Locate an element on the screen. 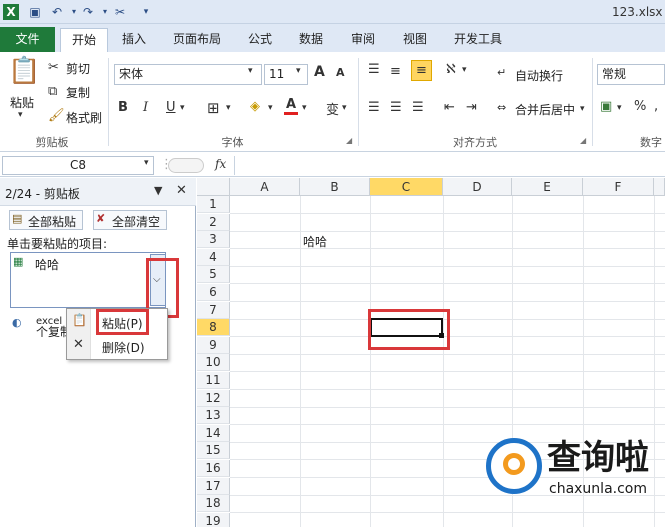 The width and height of the screenshot is (665, 527). orientation-icon: ℵ is located at coordinates (451, 69).